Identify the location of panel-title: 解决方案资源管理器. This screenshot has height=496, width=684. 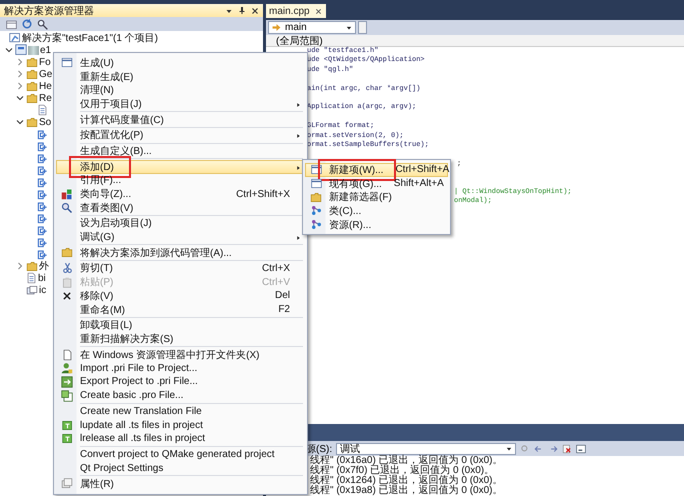
(49, 11).